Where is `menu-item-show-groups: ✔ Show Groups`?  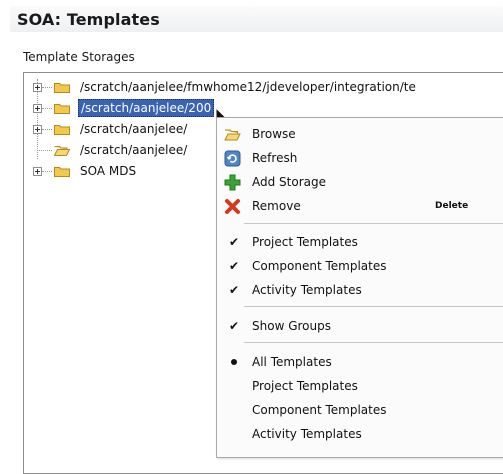 menu-item-show-groups: ✔ Show Groups is located at coordinates (360, 326).